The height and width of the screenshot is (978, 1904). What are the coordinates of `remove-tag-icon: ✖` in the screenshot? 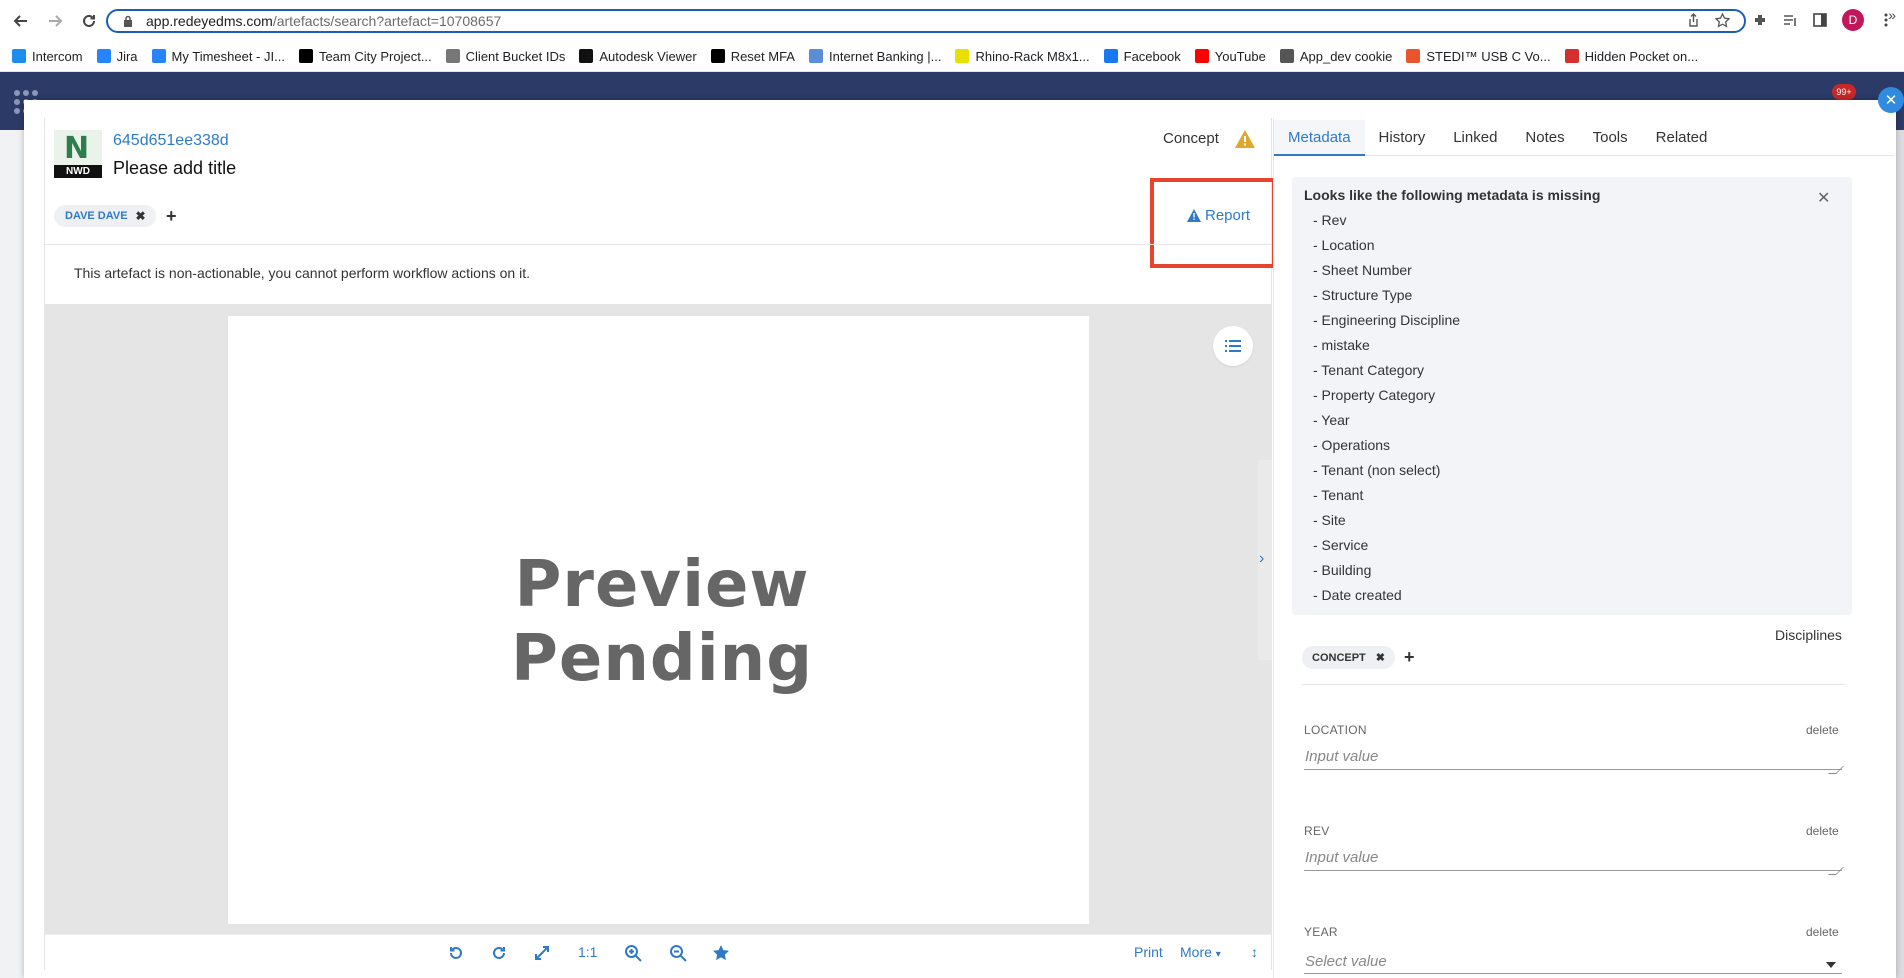 It's located at (141, 216).